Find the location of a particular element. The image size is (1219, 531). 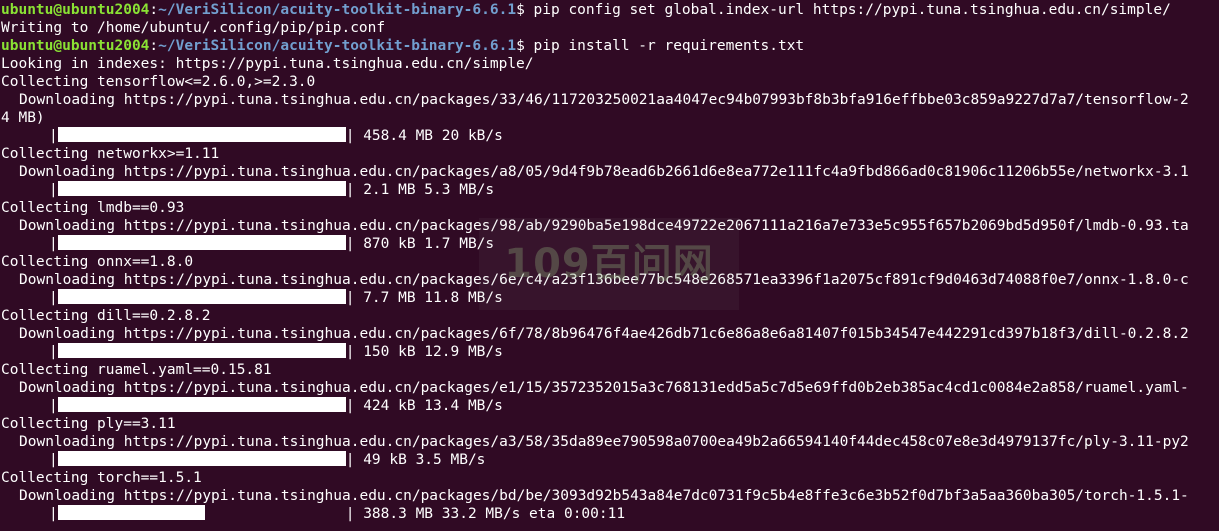

progress-stats: | 49 kB 3.5 MB/s is located at coordinates (415, 460).